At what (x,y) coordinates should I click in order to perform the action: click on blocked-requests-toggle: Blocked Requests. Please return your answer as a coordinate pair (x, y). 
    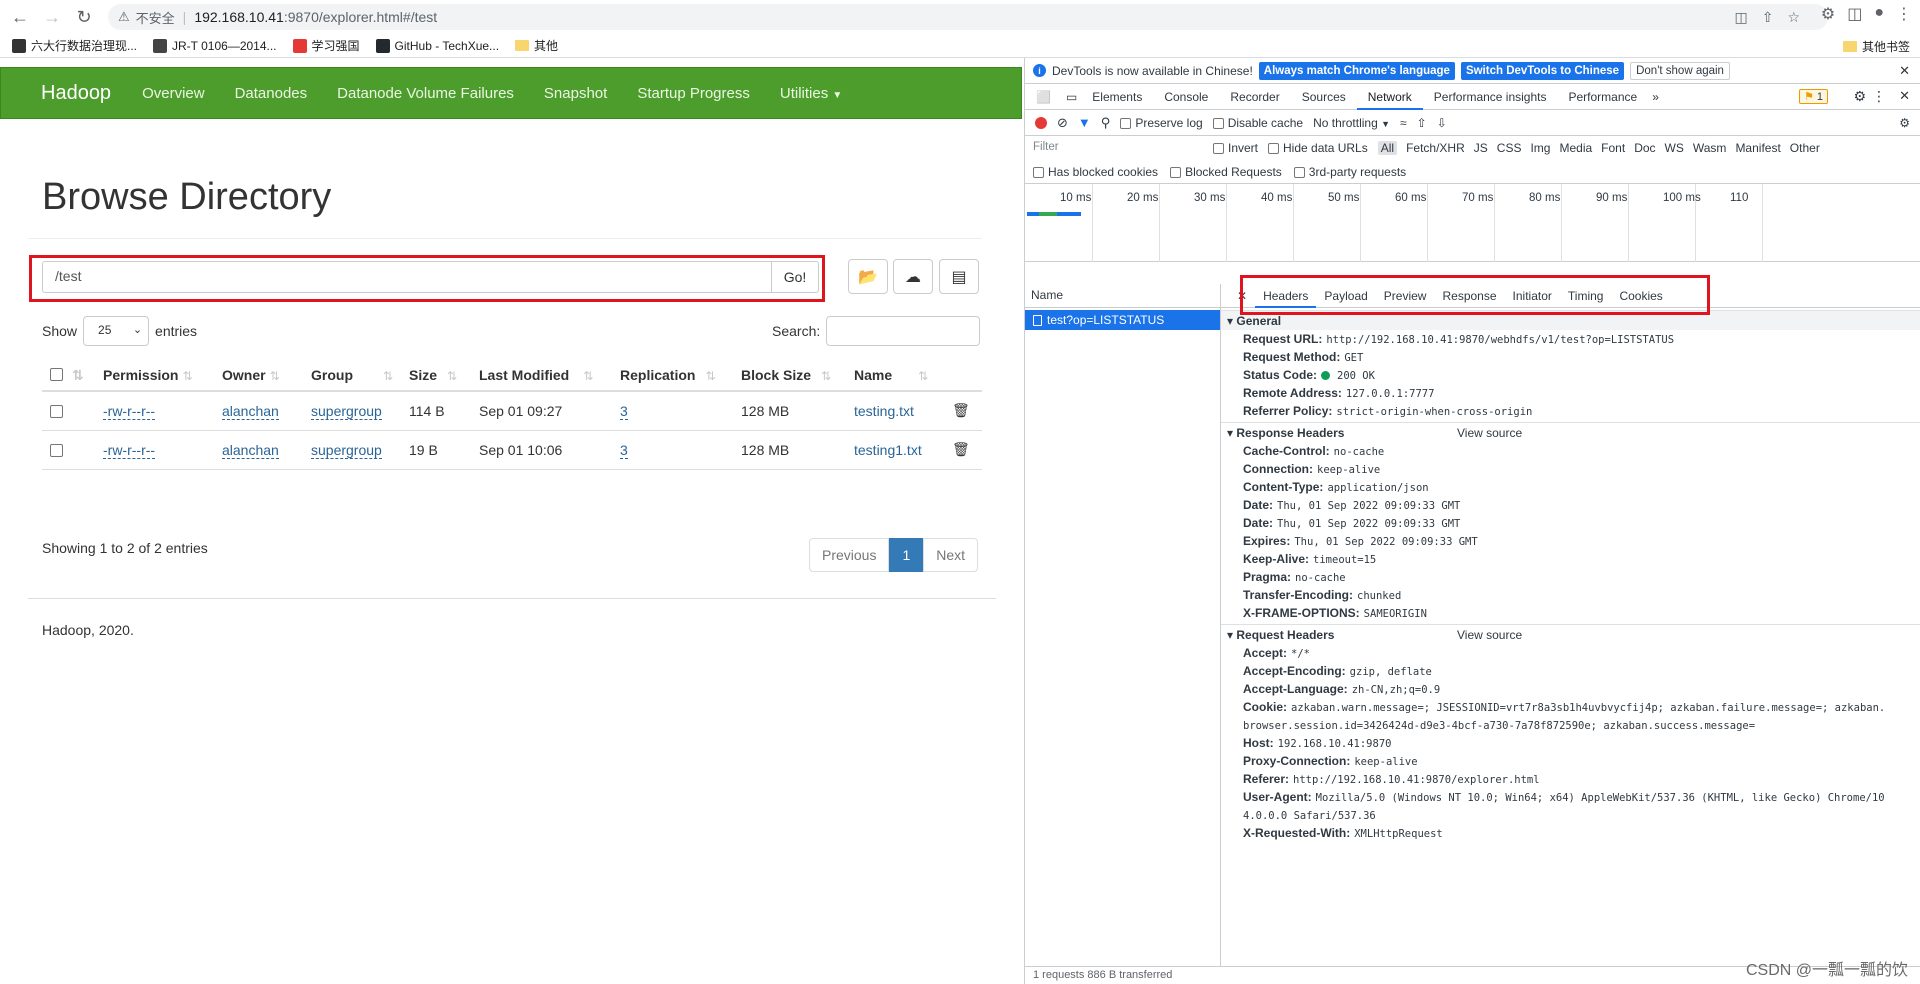
    Looking at the image, I should click on (1226, 172).